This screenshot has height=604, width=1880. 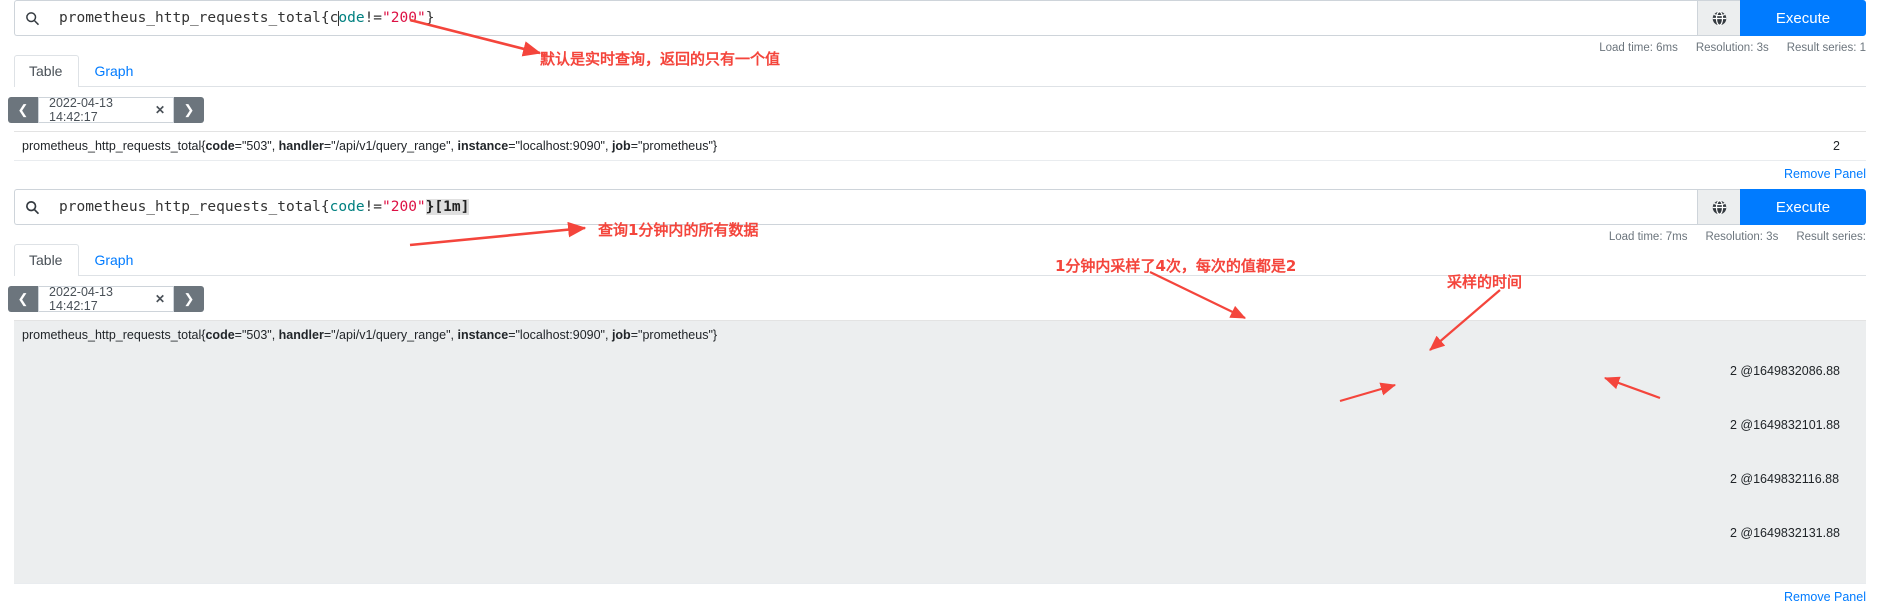 I want to click on execute-button-2: Execute, so click(x=1803, y=207).